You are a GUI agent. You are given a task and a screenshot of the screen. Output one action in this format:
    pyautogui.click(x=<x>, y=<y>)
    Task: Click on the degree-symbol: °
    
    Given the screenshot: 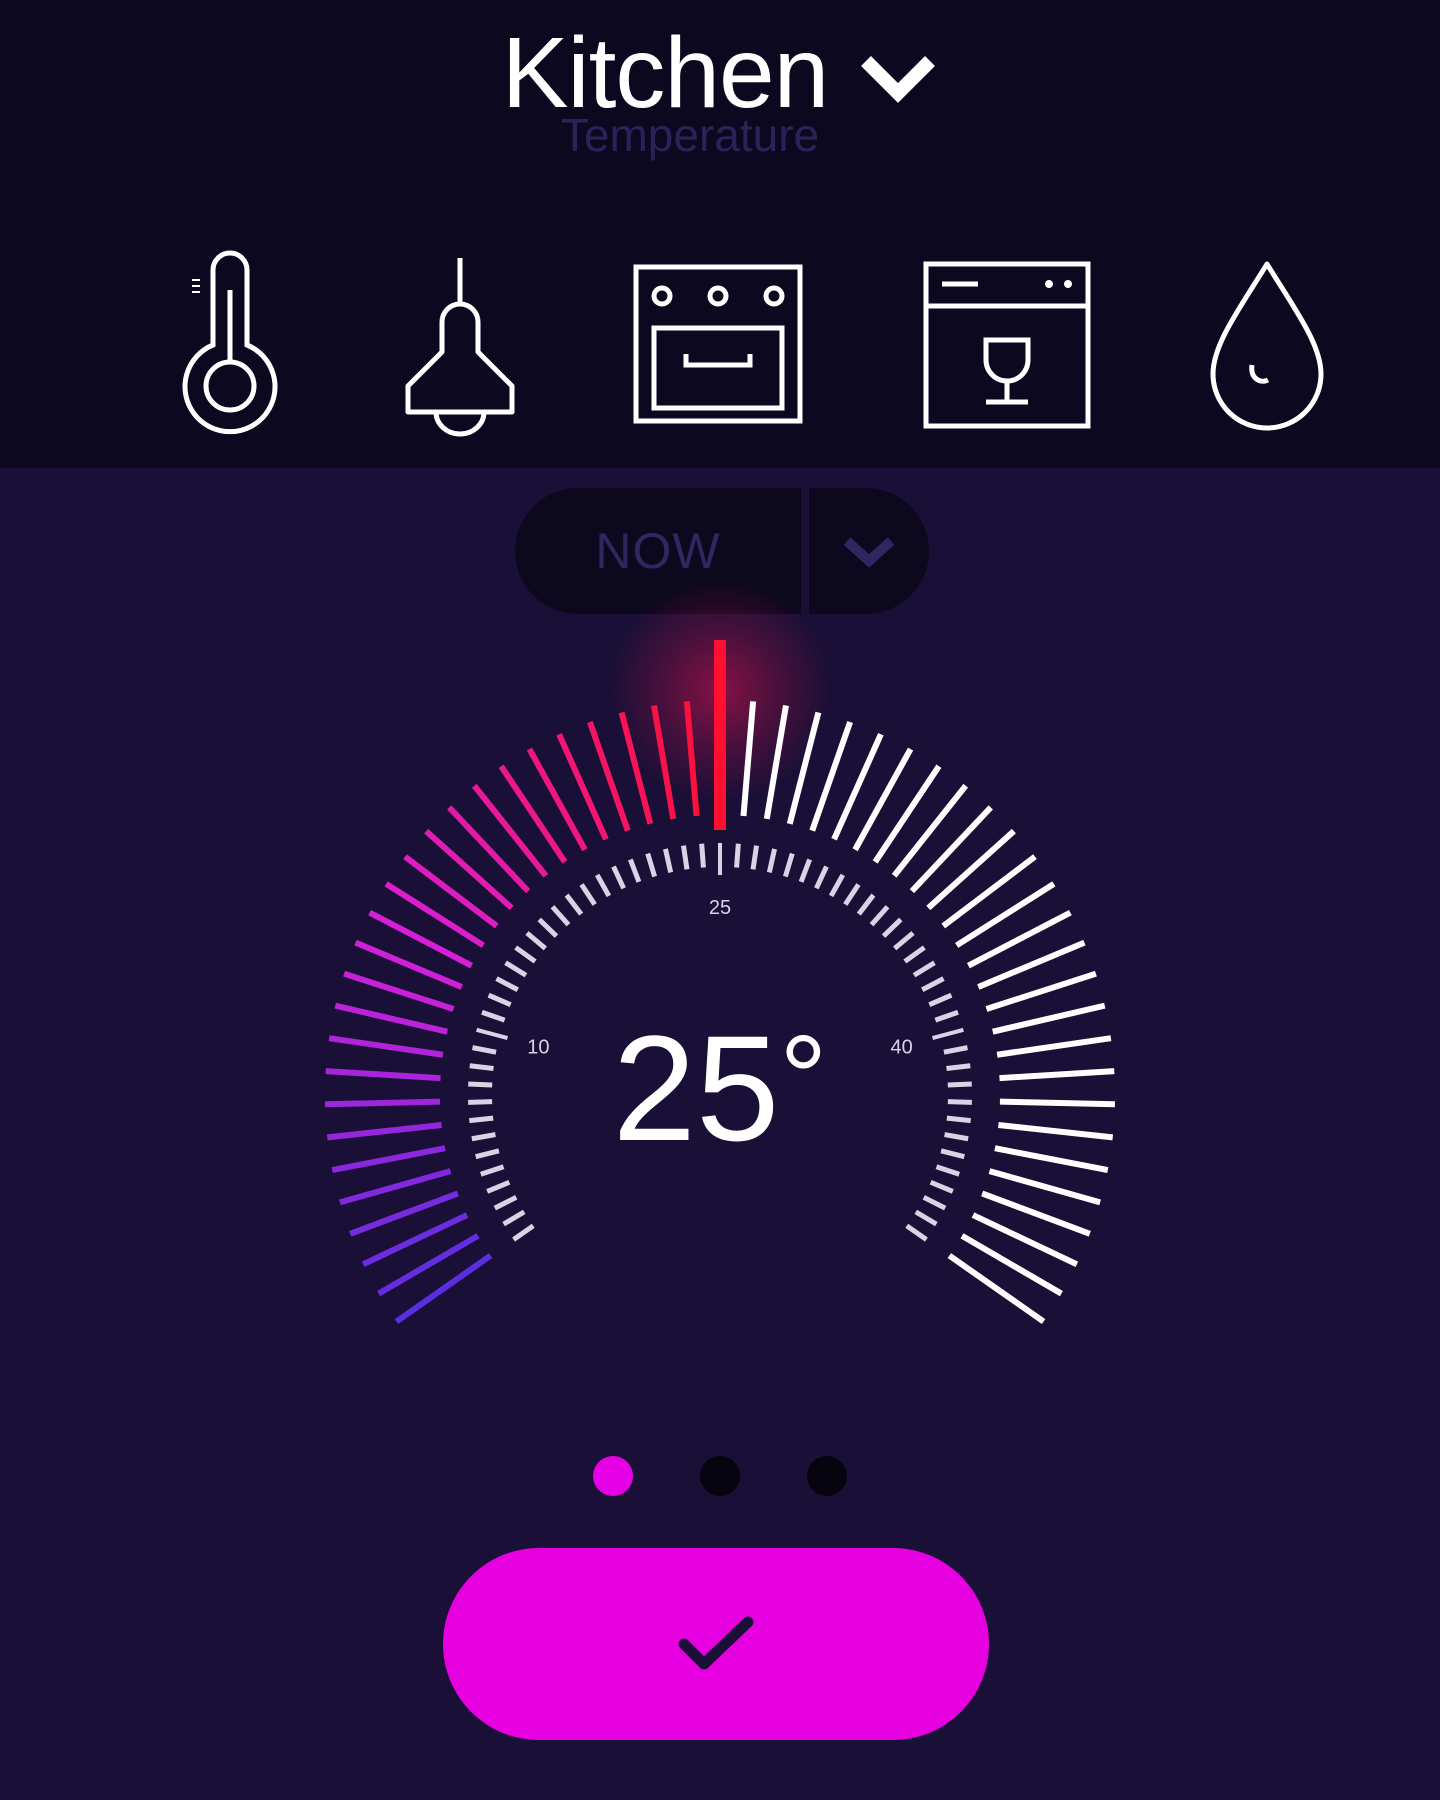 What is the action you would take?
    pyautogui.click(x=803, y=1078)
    